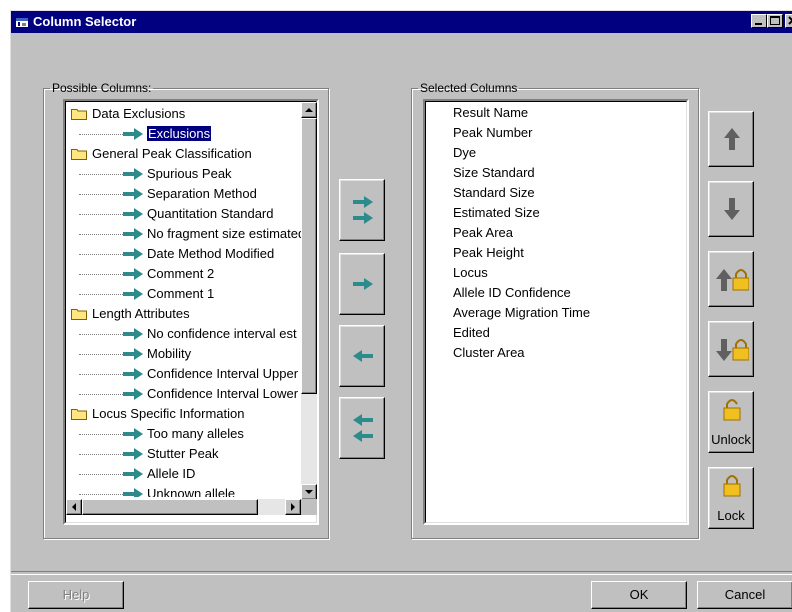 This screenshot has width=792, height=612. What do you see at coordinates (102, 88) in the screenshot?
I see `possible-columns-legend: Possible Columns:` at bounding box center [102, 88].